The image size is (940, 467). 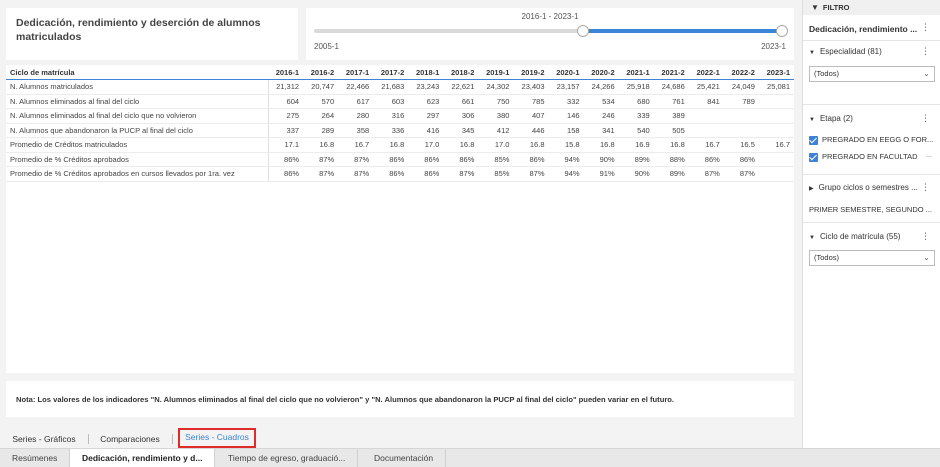 I want to click on table-cell: 680, so click(x=636, y=101).